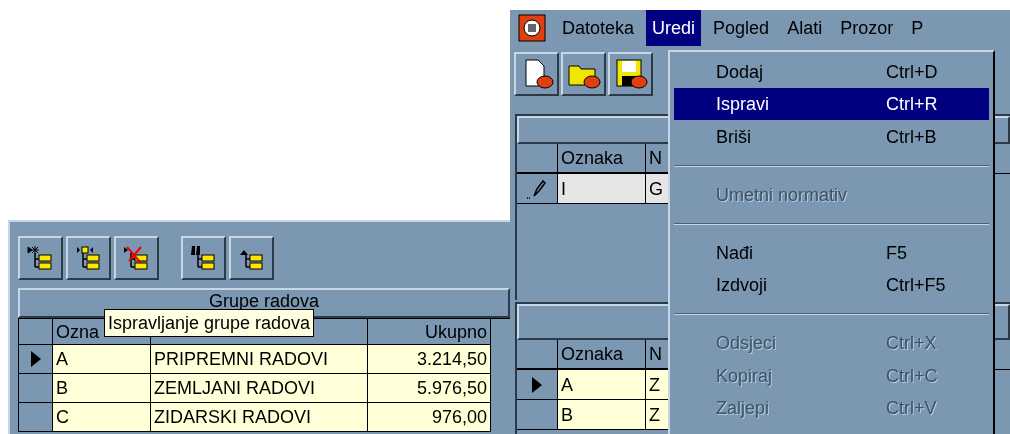 The width and height of the screenshot is (1010, 434). What do you see at coordinates (429, 417) in the screenshot?
I see `table-cell: 976,00` at bounding box center [429, 417].